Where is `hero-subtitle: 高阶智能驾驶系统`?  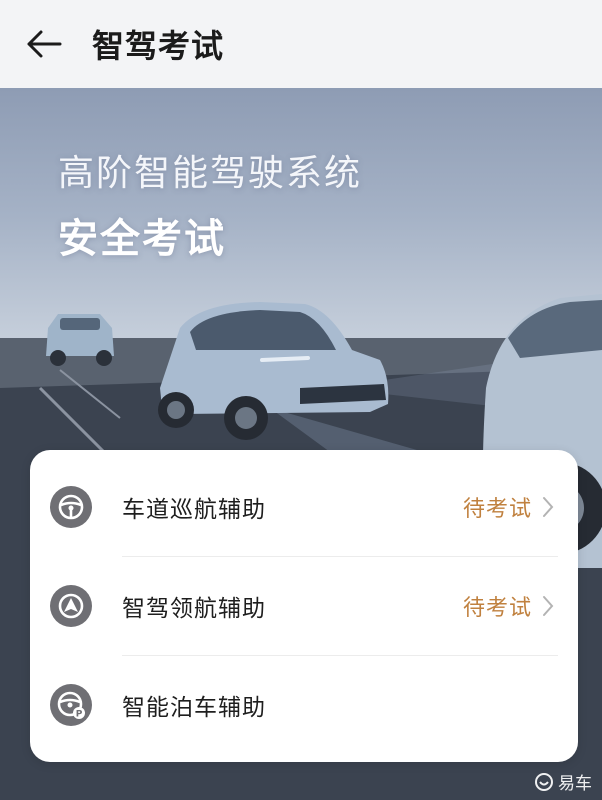 hero-subtitle: 高阶智能驾驶系统 is located at coordinates (210, 173).